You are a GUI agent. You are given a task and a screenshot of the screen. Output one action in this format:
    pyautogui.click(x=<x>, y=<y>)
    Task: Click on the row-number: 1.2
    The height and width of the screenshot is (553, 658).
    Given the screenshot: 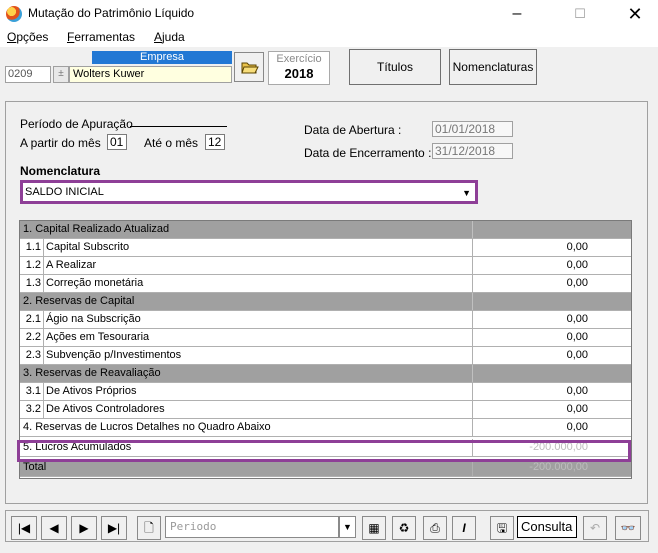 What is the action you would take?
    pyautogui.click(x=32, y=265)
    